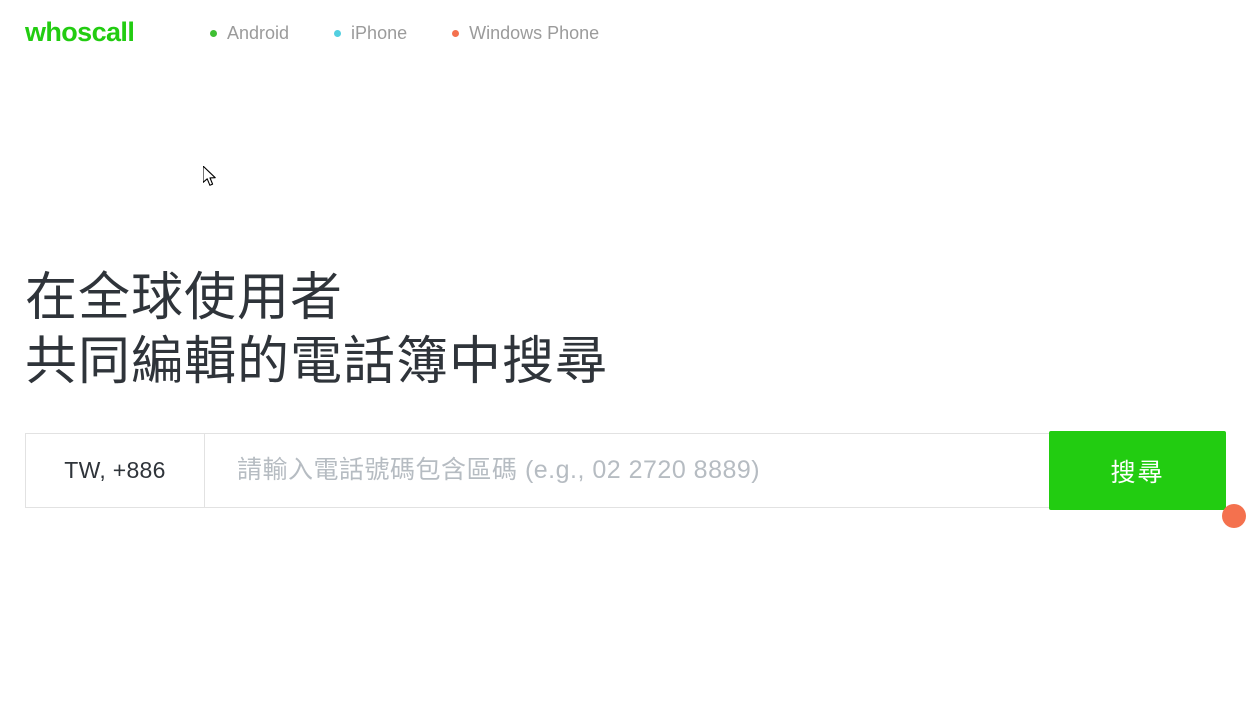  What do you see at coordinates (379, 33) in the screenshot?
I see `nav-item-label: iPhone` at bounding box center [379, 33].